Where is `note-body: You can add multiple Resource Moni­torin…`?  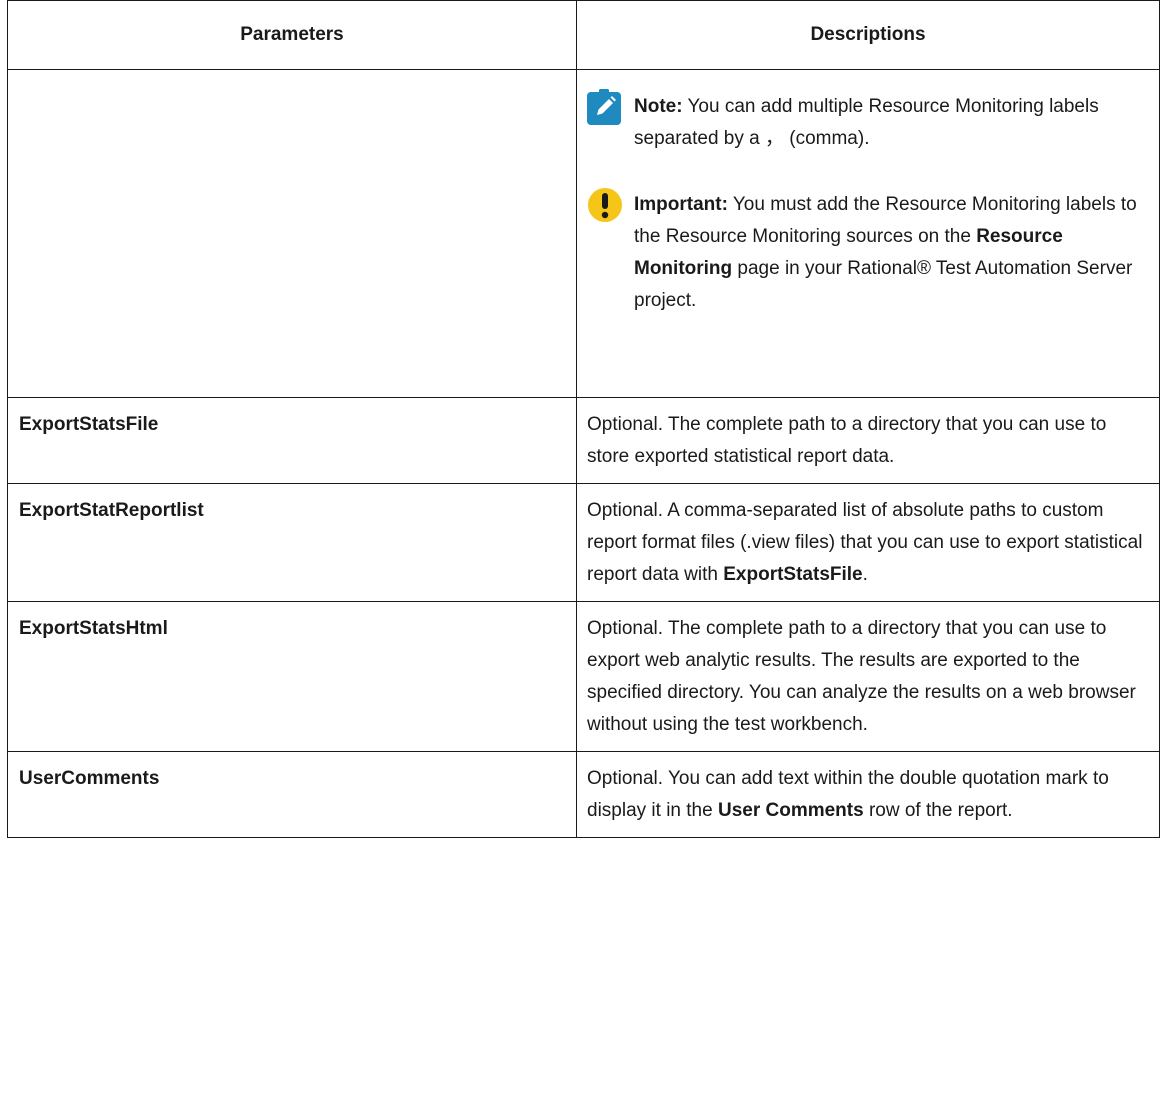
note-body: You can add multiple Resource Moni­torin… is located at coordinates (866, 122).